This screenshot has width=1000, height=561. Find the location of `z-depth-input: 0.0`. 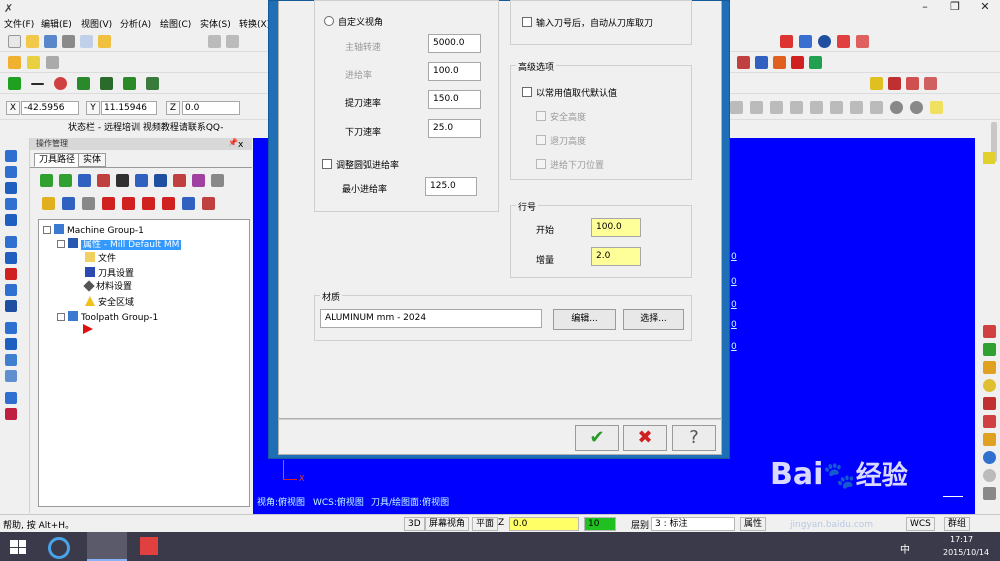

z-depth-input: 0.0 is located at coordinates (544, 524).